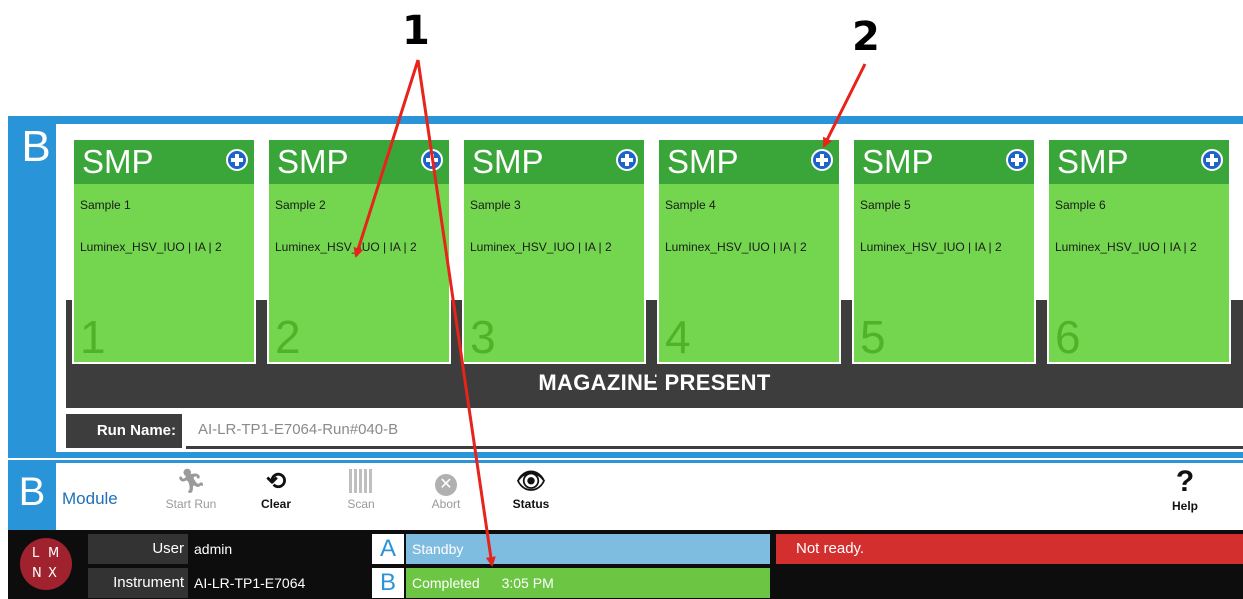  Describe the element at coordinates (1068, 337) in the screenshot. I see `slot-number: 6` at that location.